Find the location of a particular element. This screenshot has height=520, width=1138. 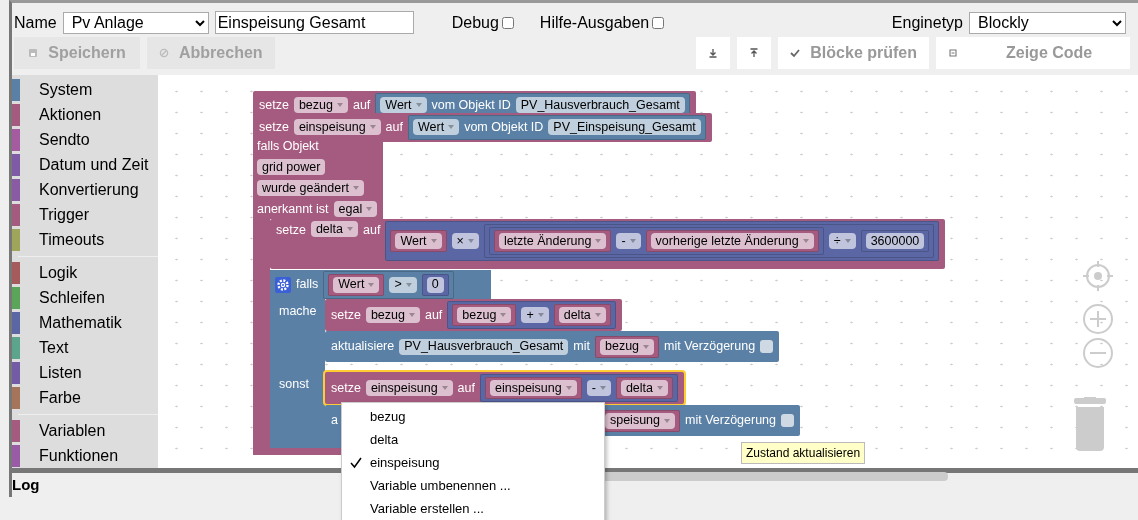

engine-label: Enginetyp is located at coordinates (927, 22).